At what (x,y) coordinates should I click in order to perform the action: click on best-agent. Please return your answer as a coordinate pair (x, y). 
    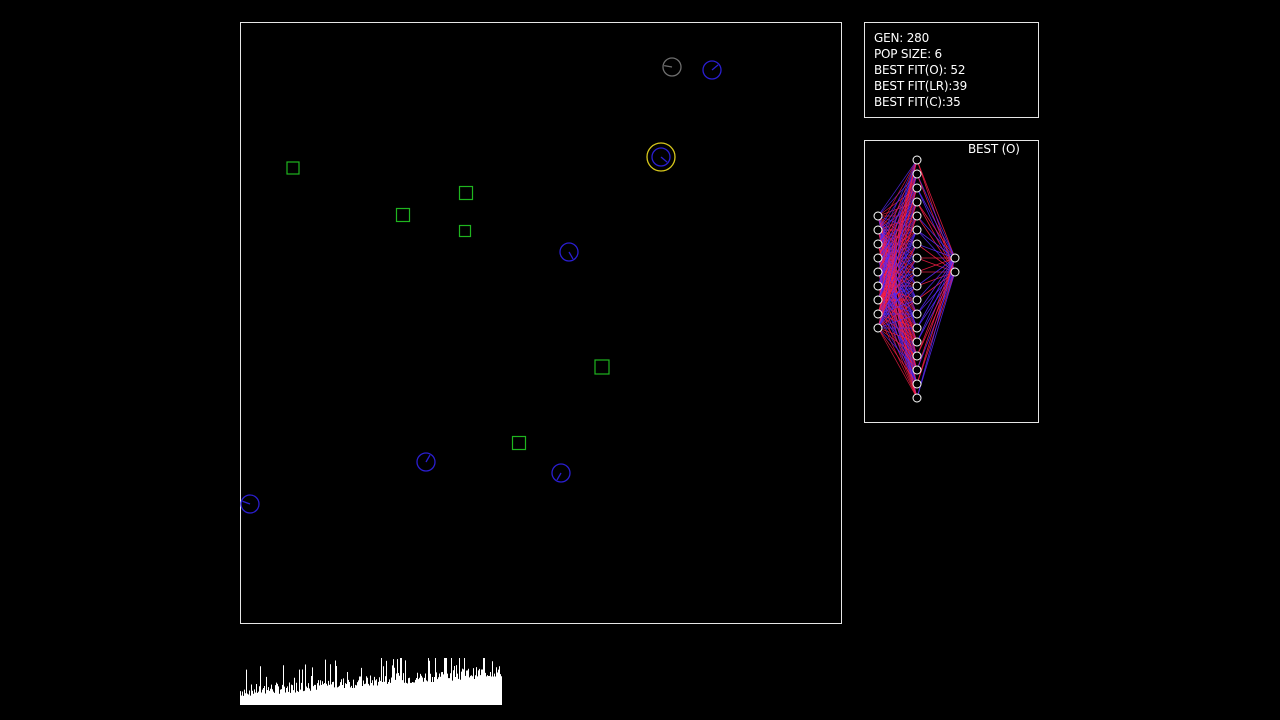
    Looking at the image, I should click on (661, 157).